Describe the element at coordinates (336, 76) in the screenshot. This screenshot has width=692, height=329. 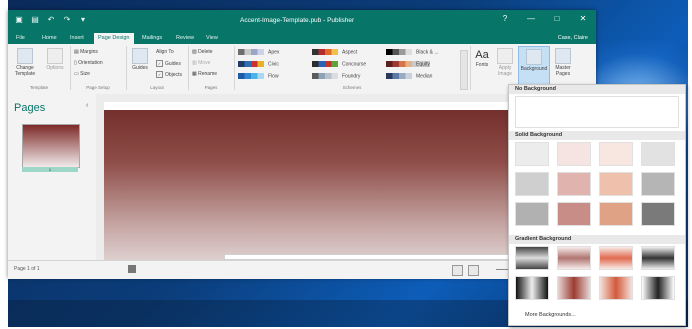
I see `scheme-item: Foundry` at that location.